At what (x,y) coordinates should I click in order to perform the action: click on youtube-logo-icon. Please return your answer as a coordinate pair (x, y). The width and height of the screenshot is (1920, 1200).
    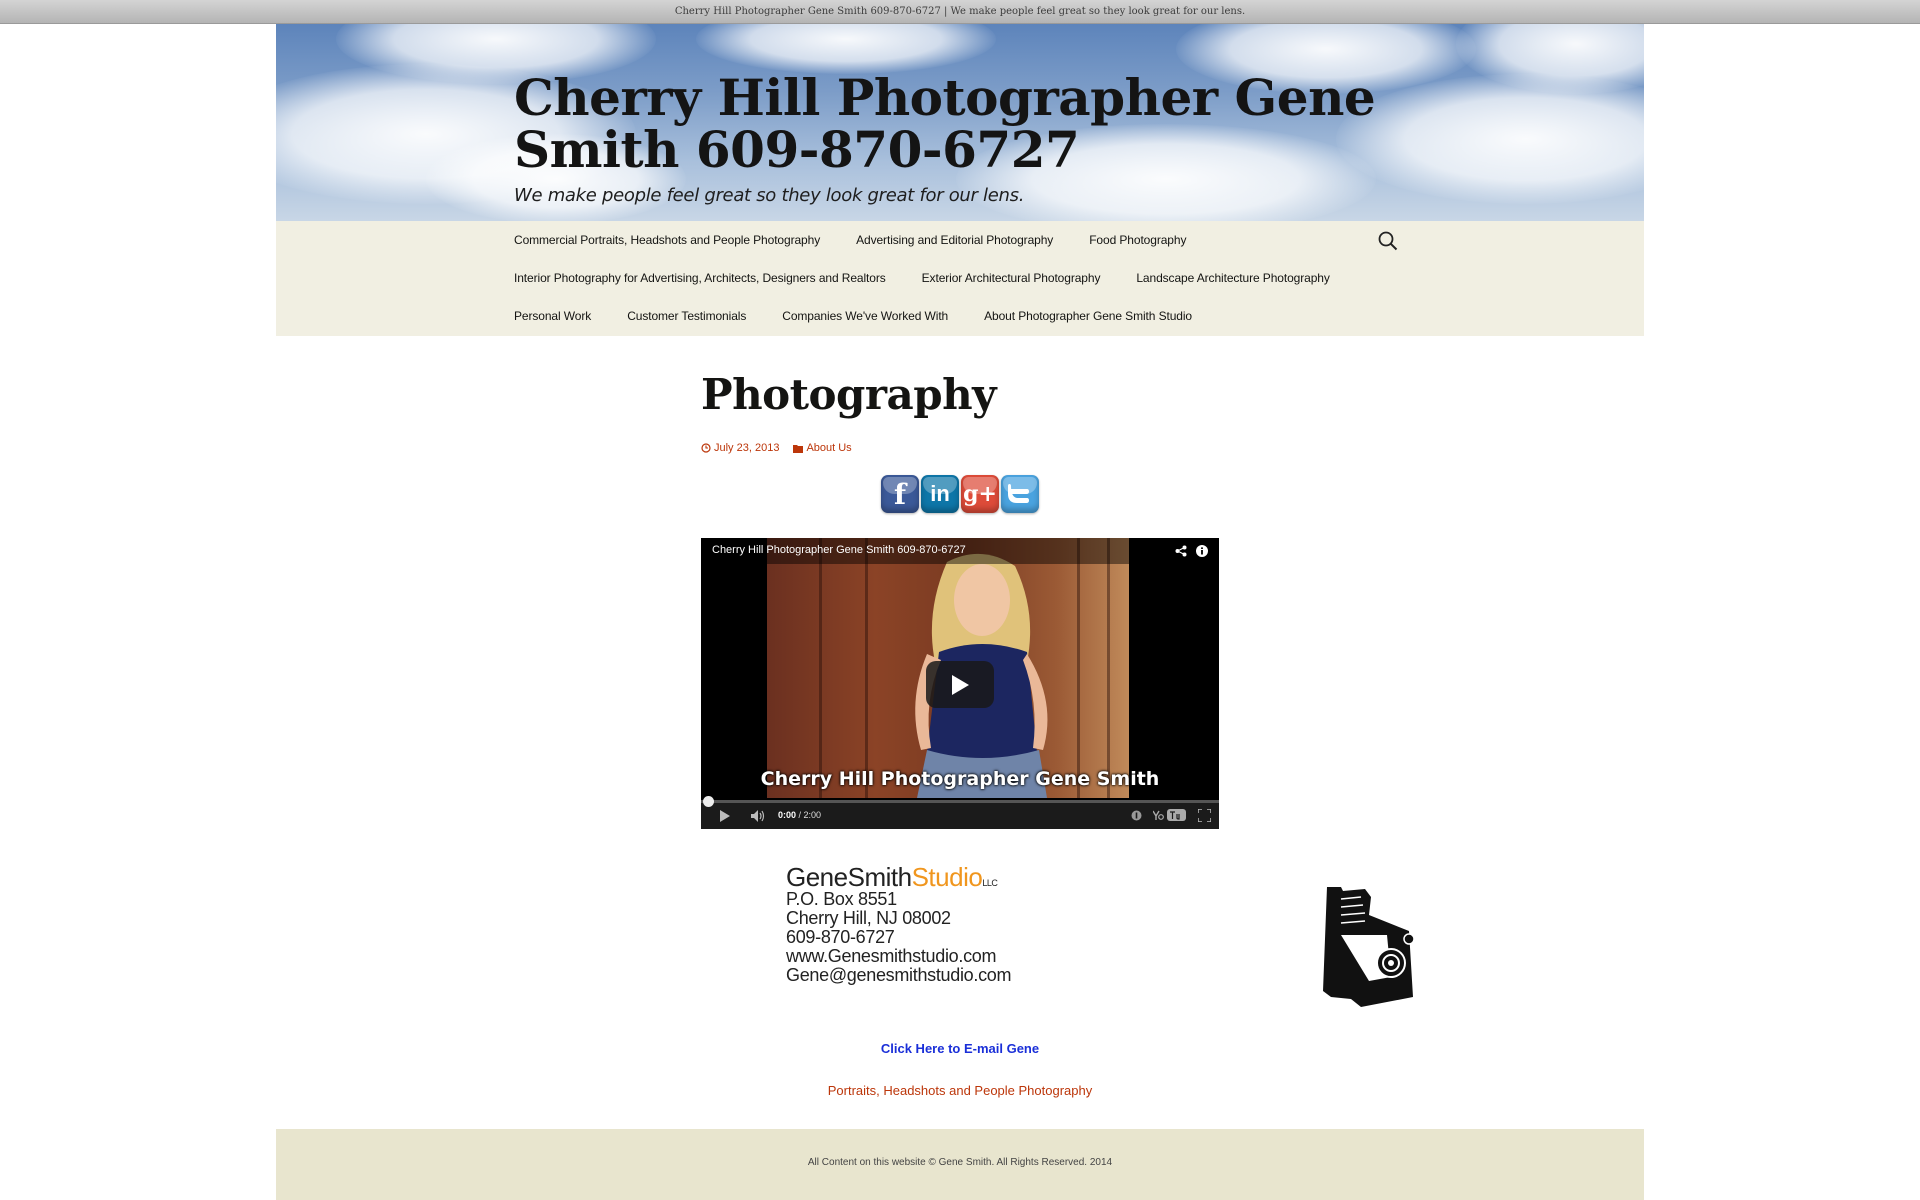
    Looking at the image, I should click on (1169, 815).